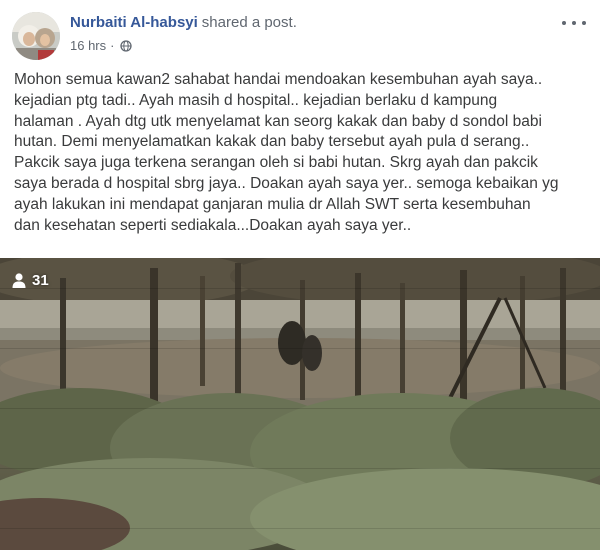  I want to click on view-count-badge: 31, so click(30, 280).